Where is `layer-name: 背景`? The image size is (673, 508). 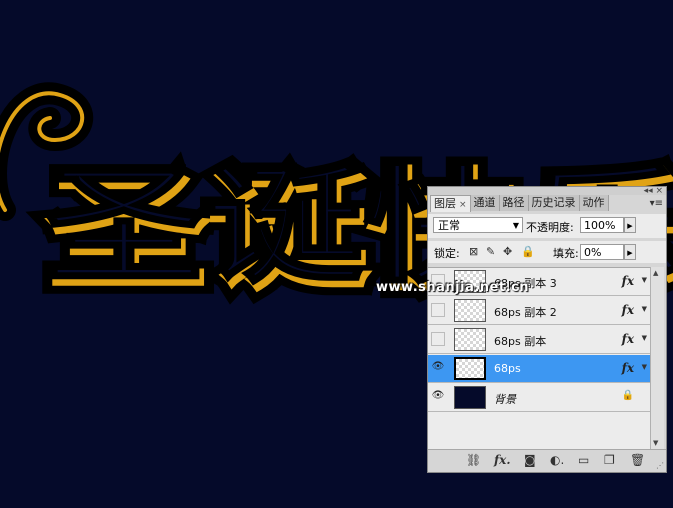
layer-name: 背景 is located at coordinates (505, 399).